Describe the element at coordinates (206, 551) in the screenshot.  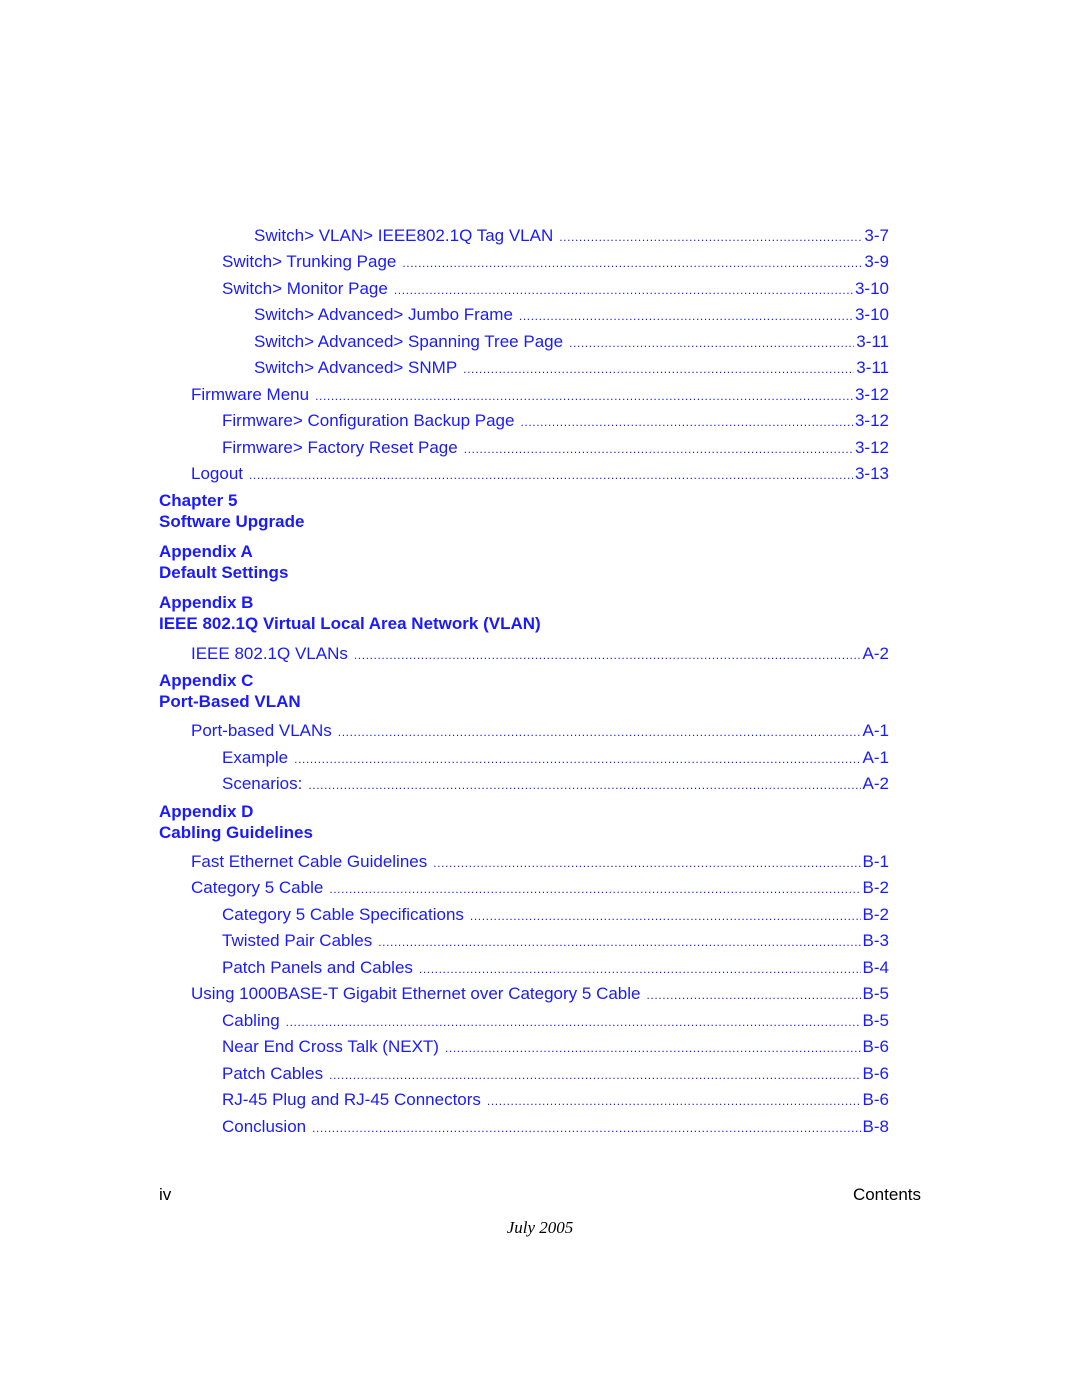
I see `appendix-a-label: Appendix A` at that location.